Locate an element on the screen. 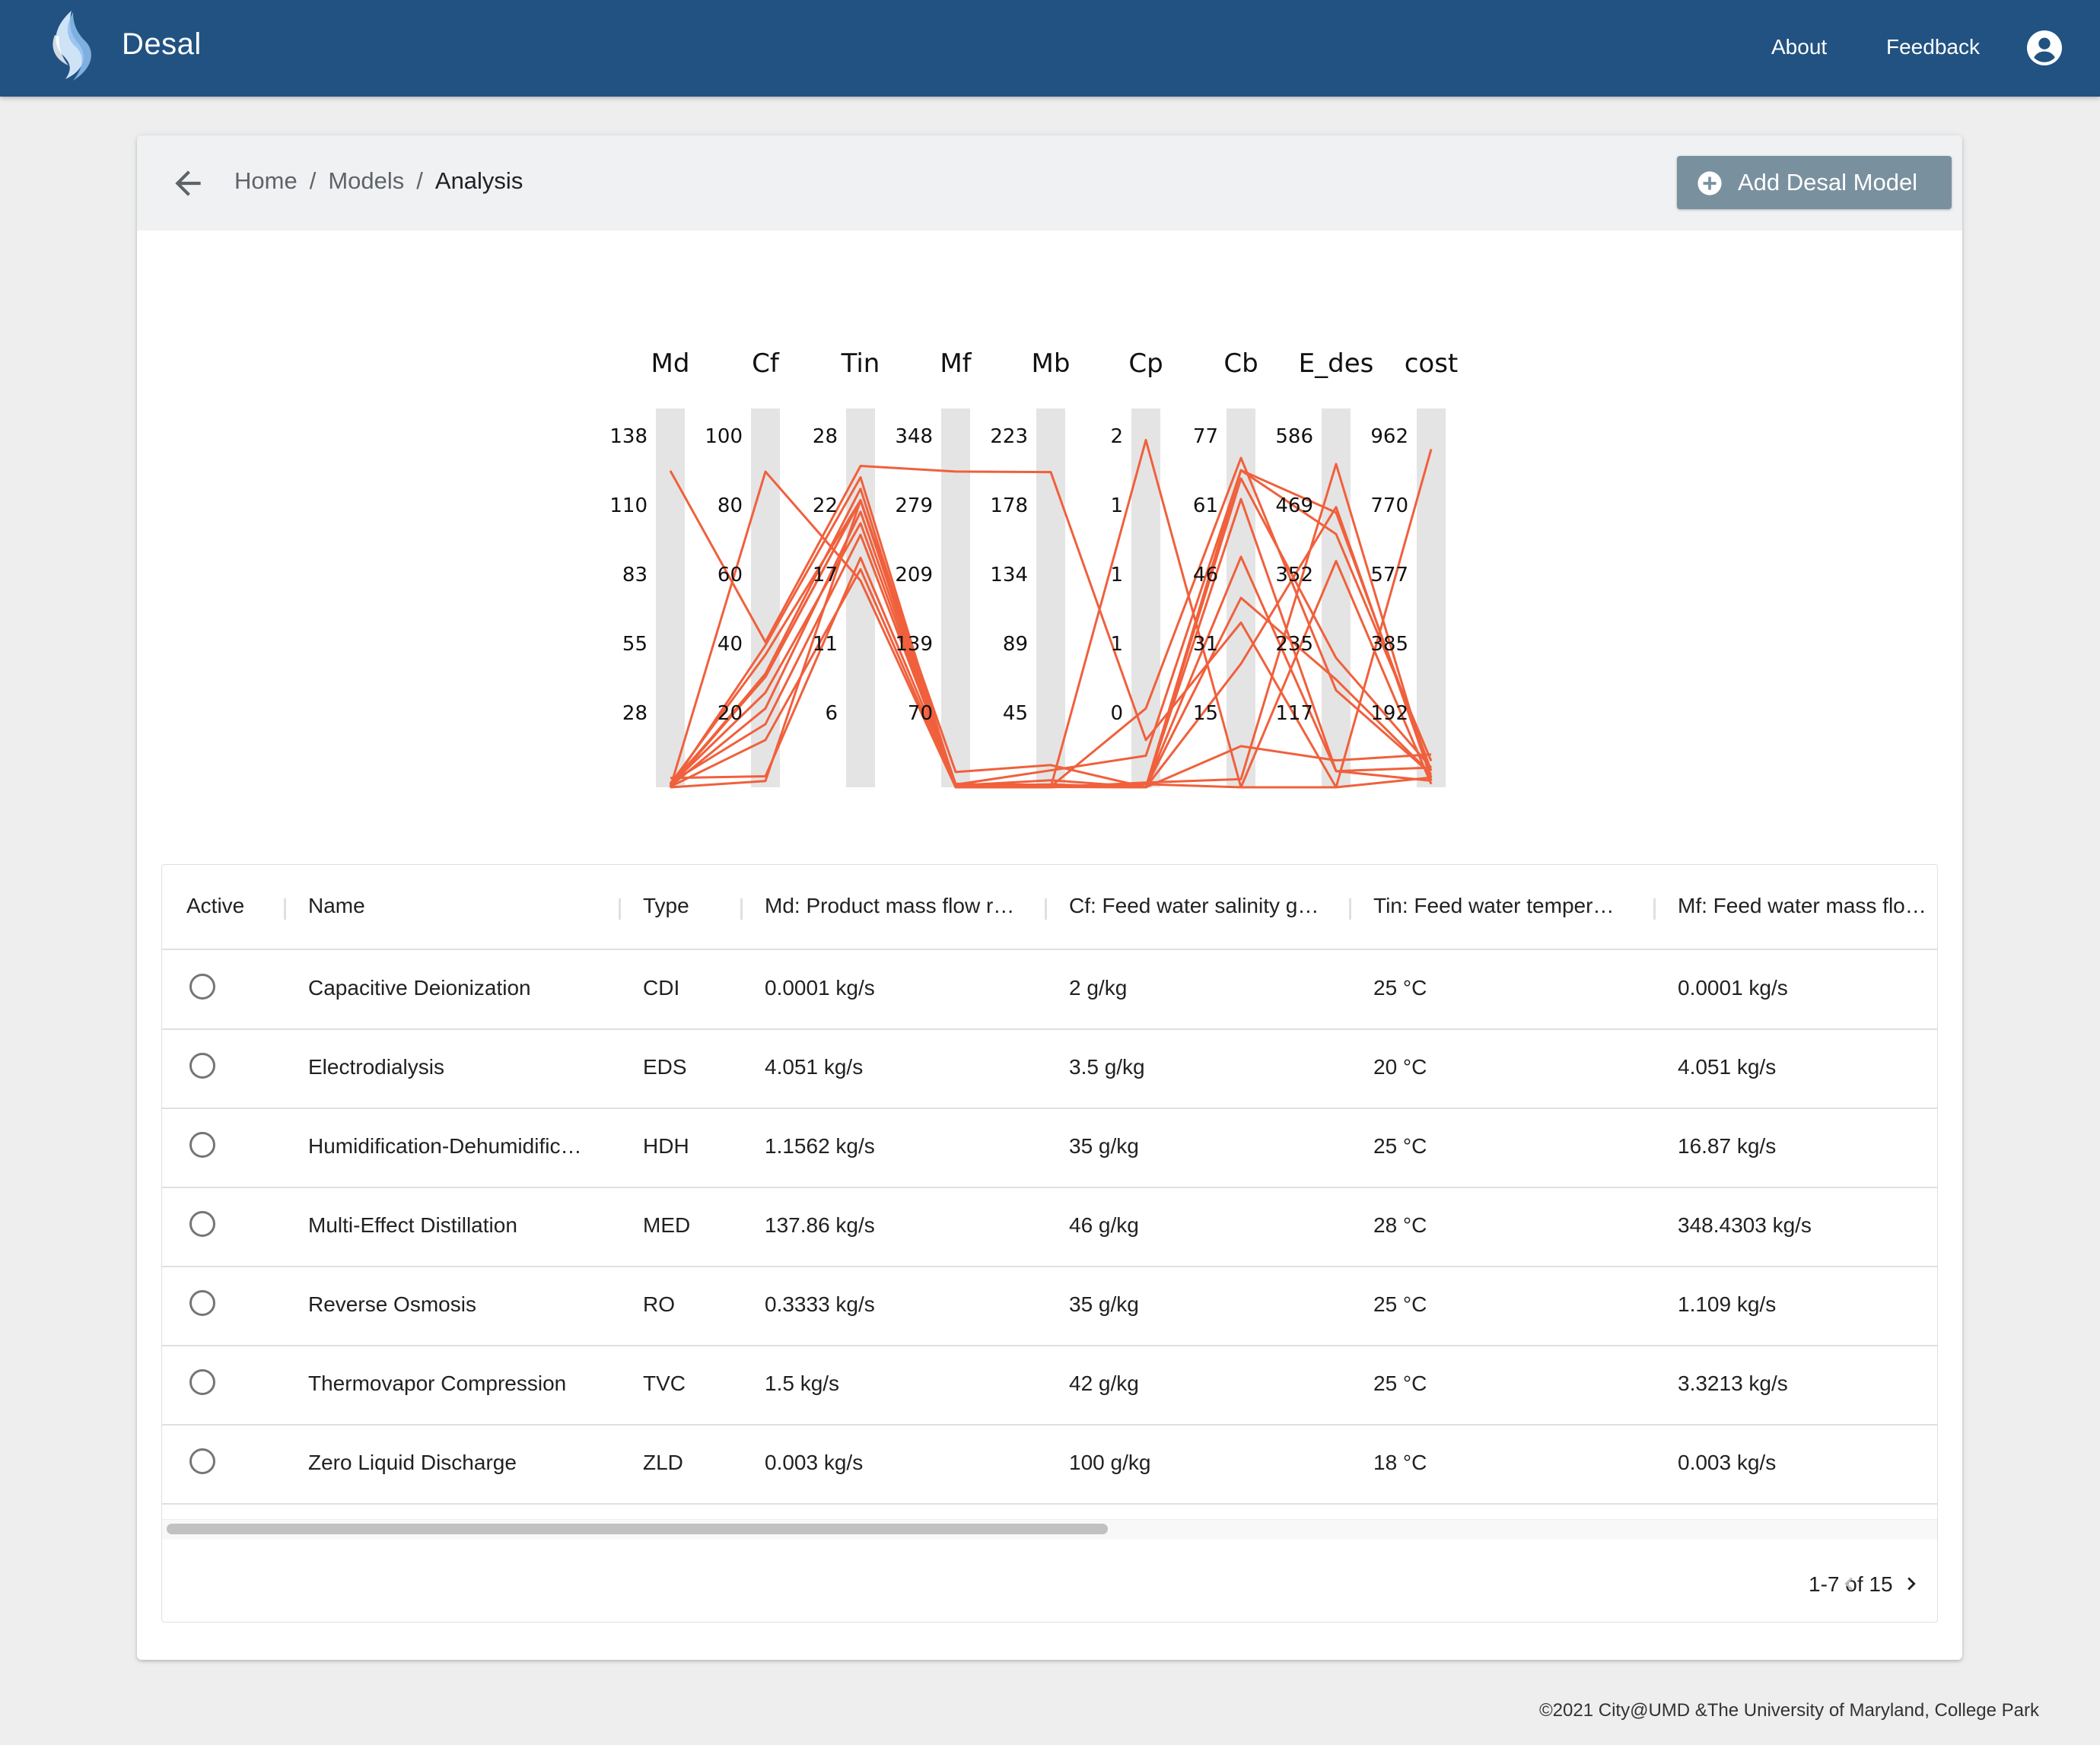  axis-tick-label: 134 is located at coordinates (1009, 575).